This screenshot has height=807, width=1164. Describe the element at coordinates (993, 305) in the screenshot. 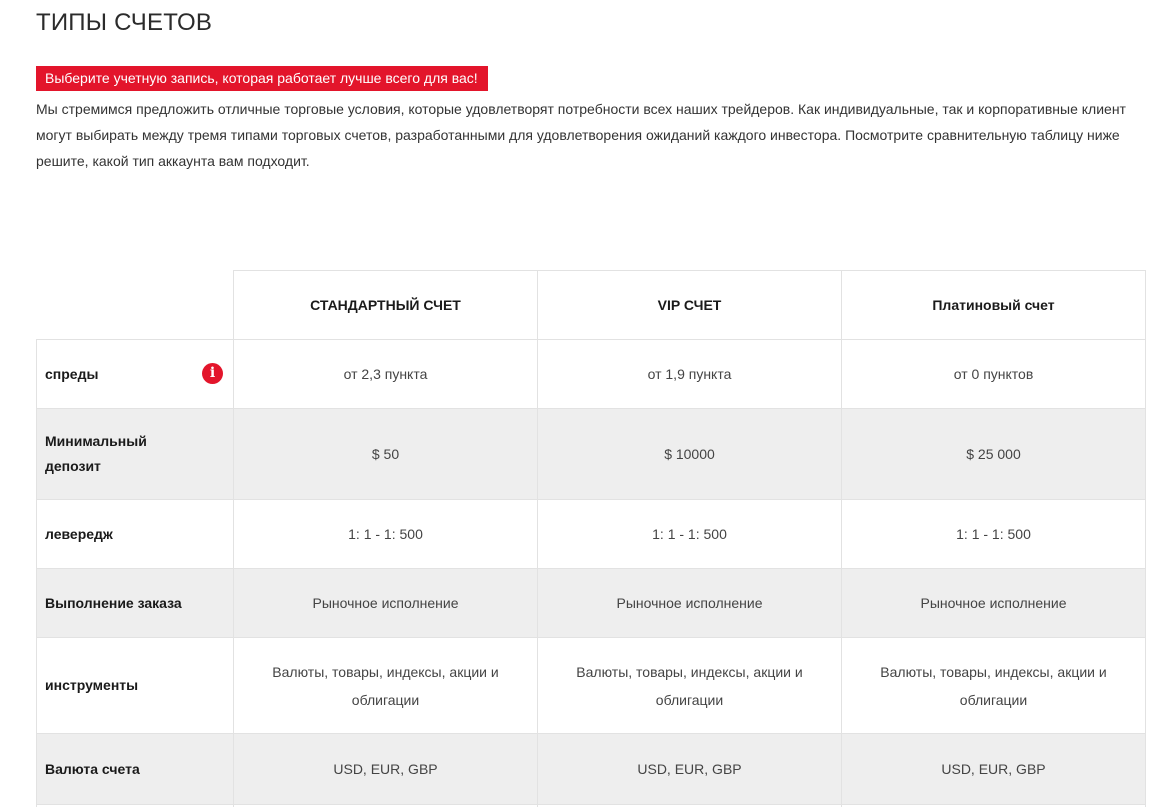

I see `plan-header-platinum: Платиновый счет` at that location.